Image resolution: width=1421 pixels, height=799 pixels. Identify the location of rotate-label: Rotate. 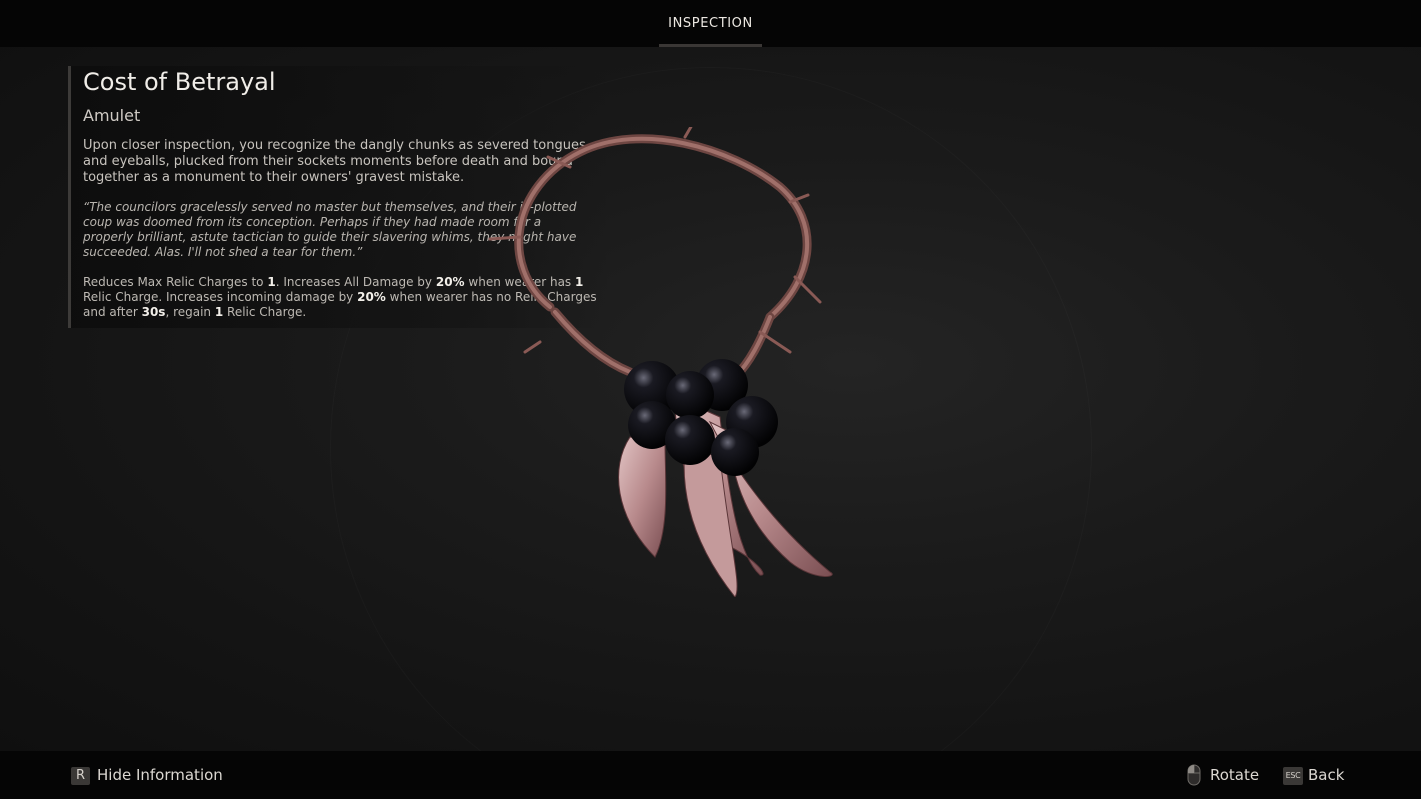
(1235, 775).